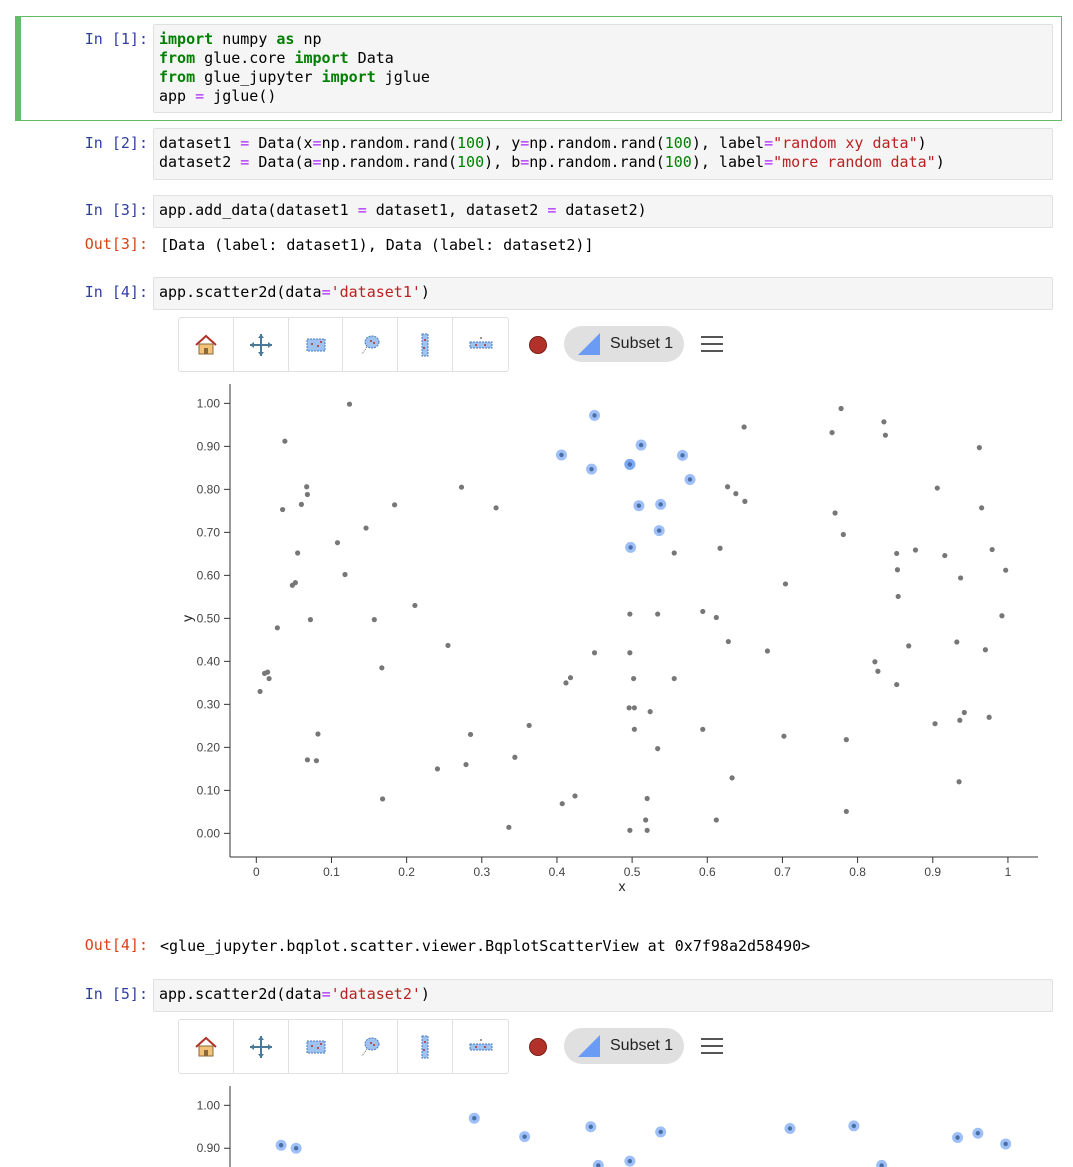  I want to click on code-input: app.scatter2d(data='dataset1'), so click(603, 293).